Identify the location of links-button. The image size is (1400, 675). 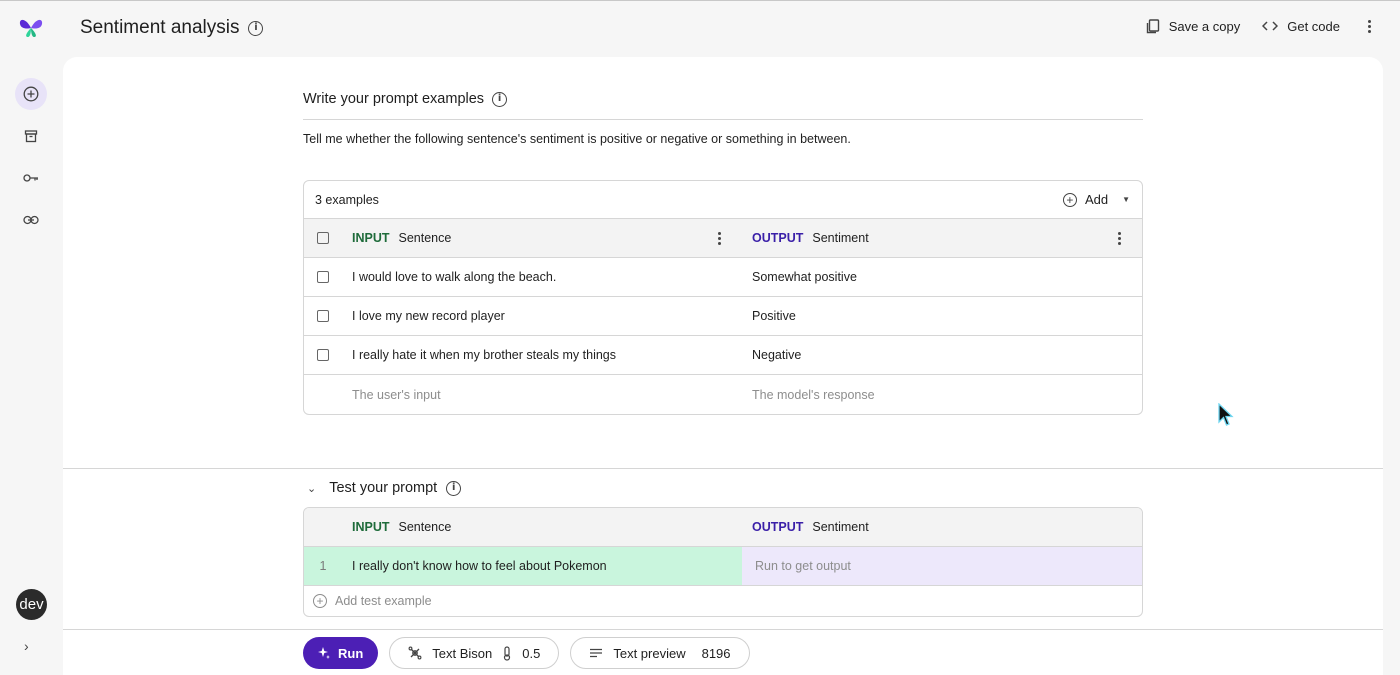
(31, 220).